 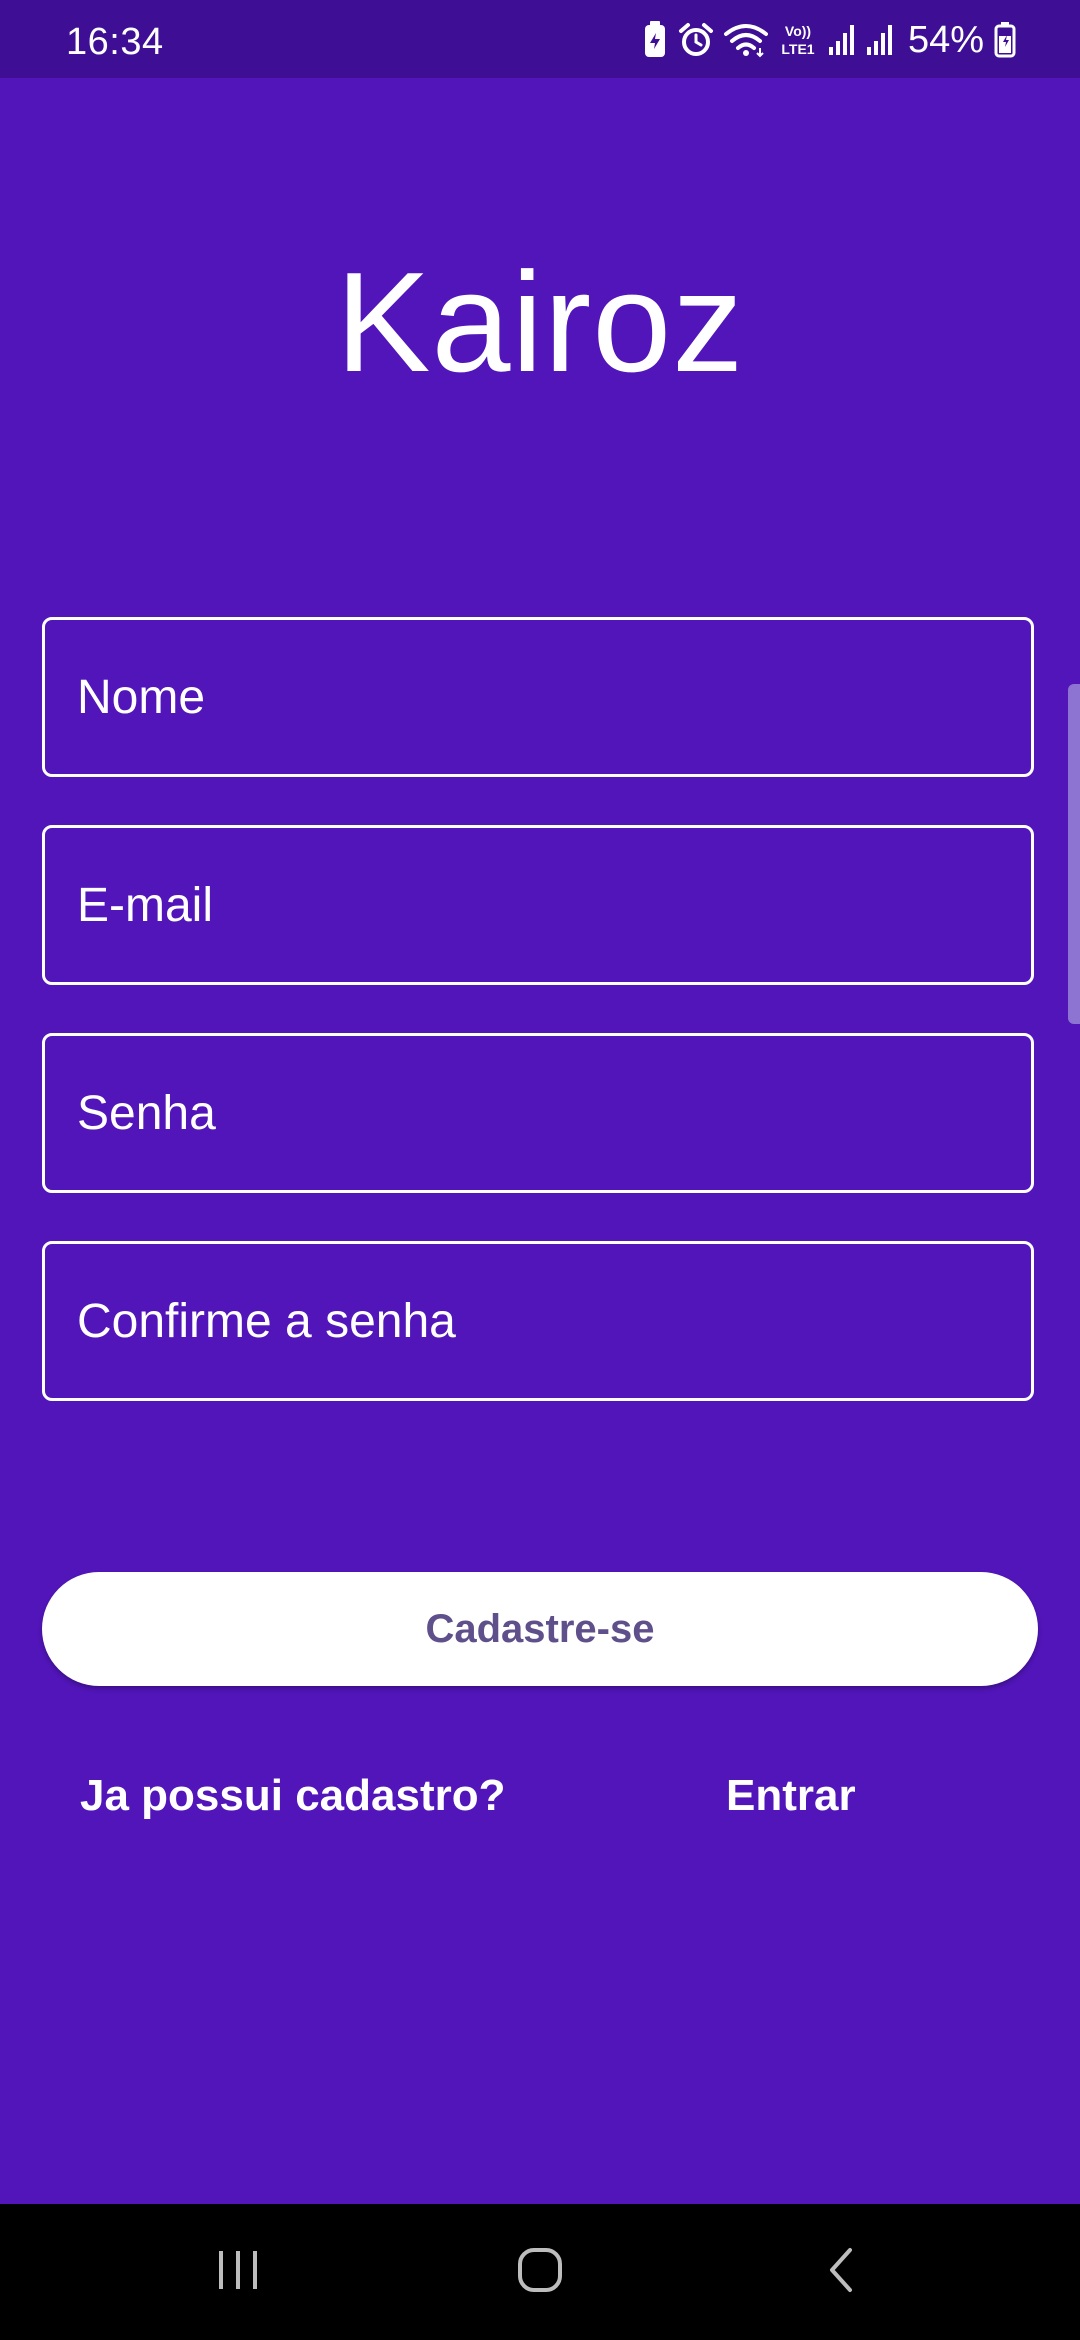 I want to click on confirm-password-field, so click(x=538, y=1321).